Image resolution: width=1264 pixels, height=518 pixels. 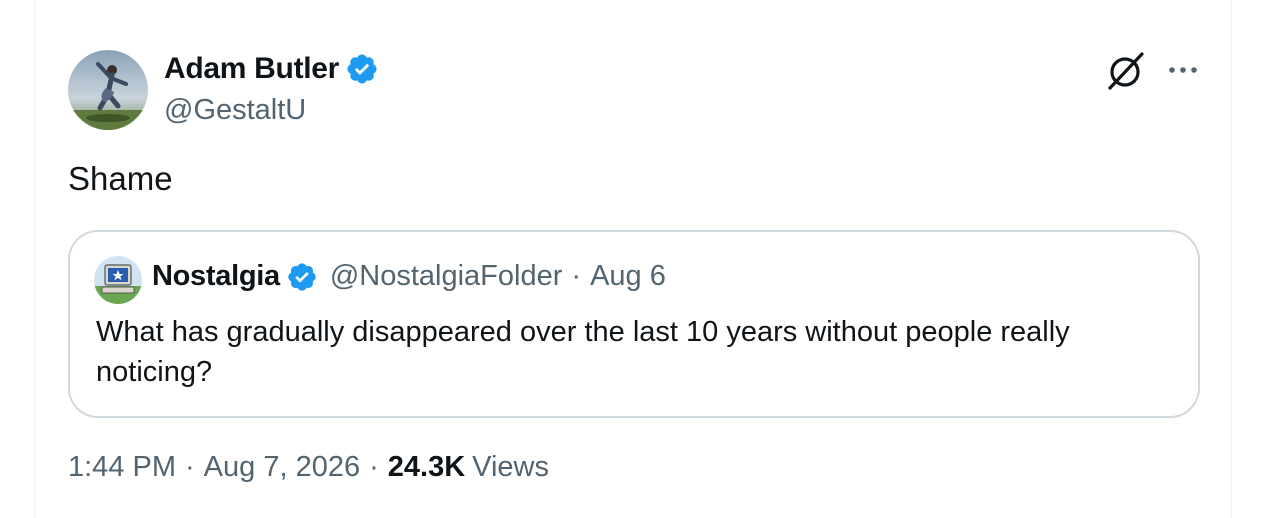 I want to click on quoted-author-name: Nostalgia, so click(x=216, y=276).